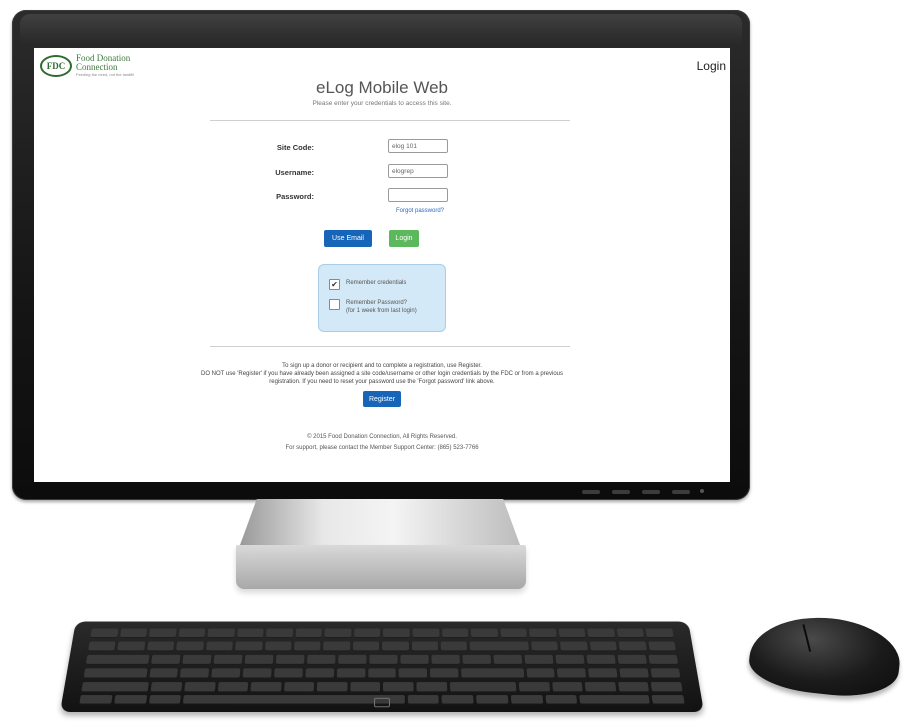 Image resolution: width=903 pixels, height=723 pixels. I want to click on remember-password-text: Remember Password?, so click(377, 303).